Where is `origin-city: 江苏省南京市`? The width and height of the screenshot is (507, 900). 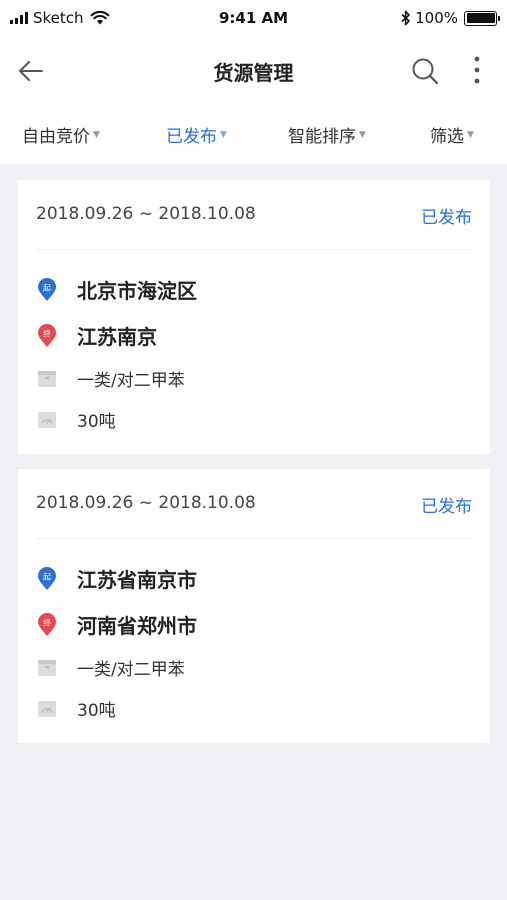 origin-city: 江苏省南京市 is located at coordinates (137, 580).